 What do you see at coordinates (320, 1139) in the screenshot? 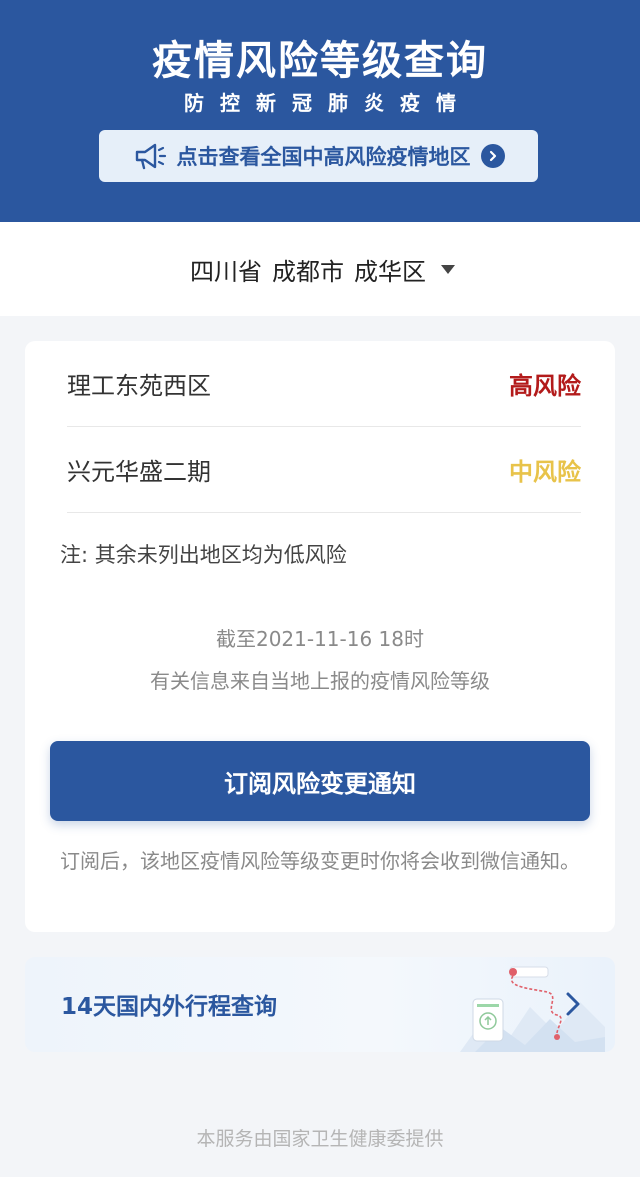
I see `footer-text: 本服务由国家卫生健康委提供` at bounding box center [320, 1139].